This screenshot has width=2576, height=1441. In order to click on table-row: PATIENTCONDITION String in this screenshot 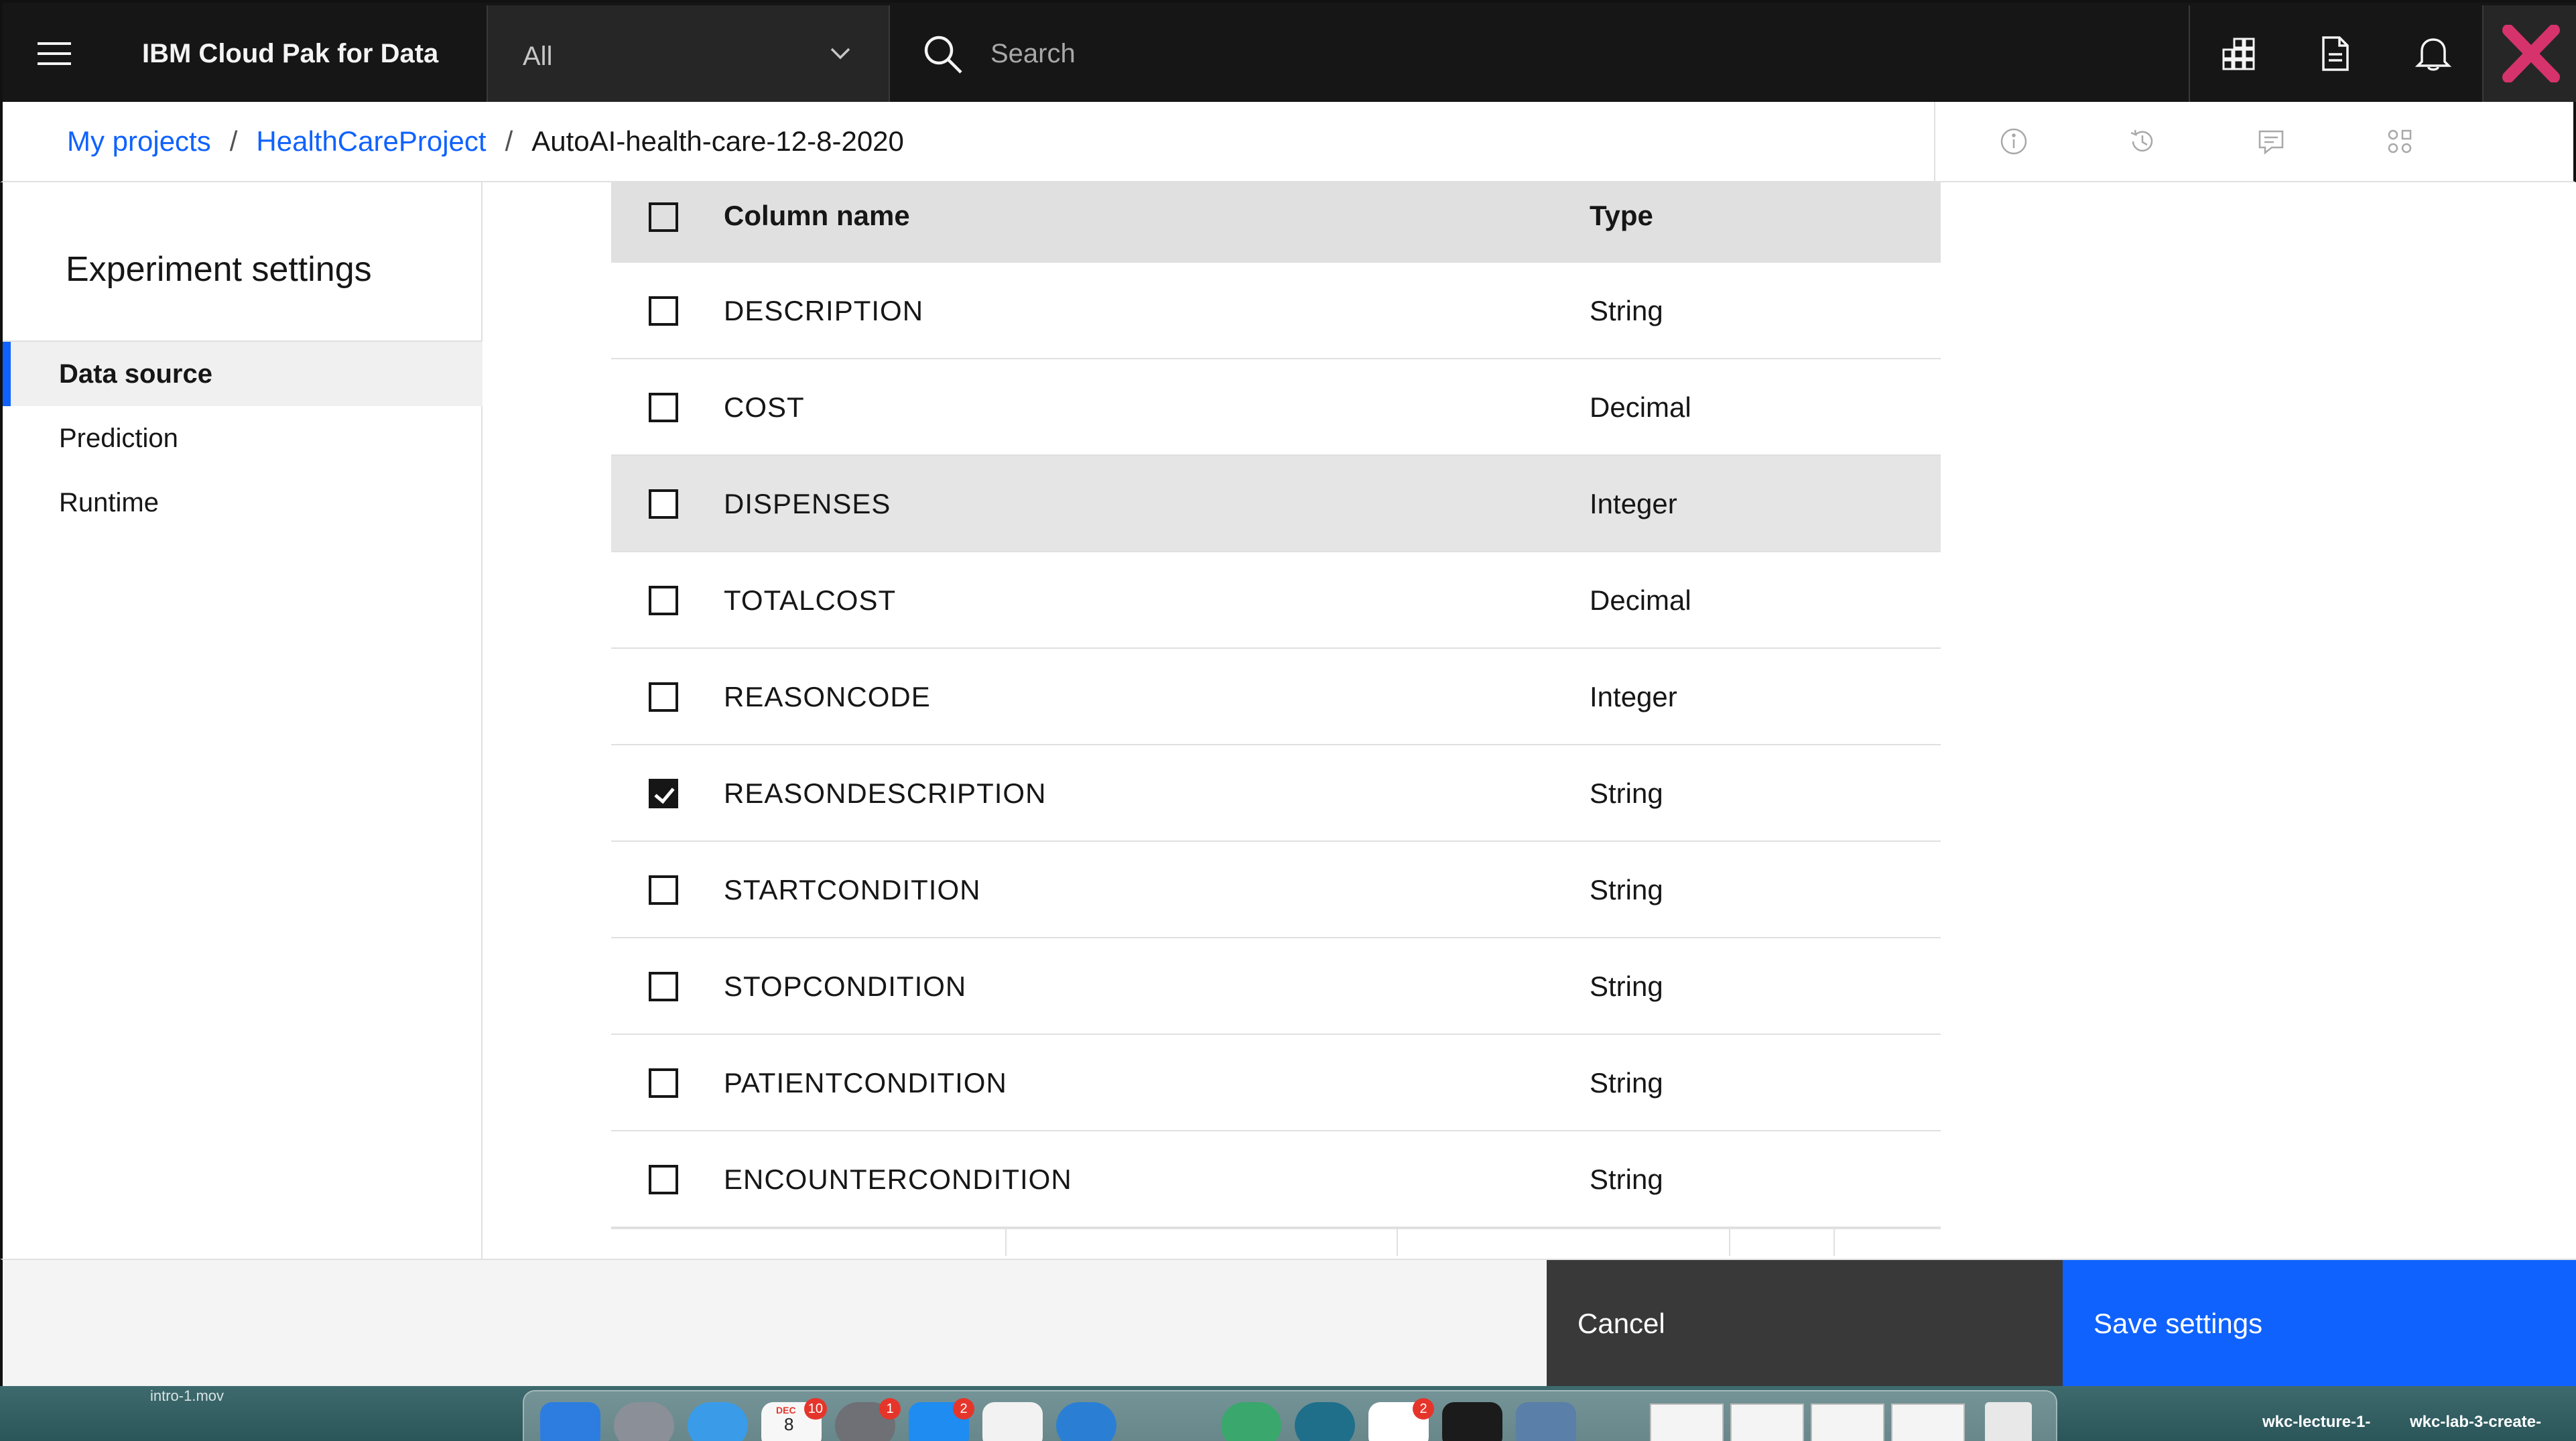, I will do `click(1276, 1083)`.